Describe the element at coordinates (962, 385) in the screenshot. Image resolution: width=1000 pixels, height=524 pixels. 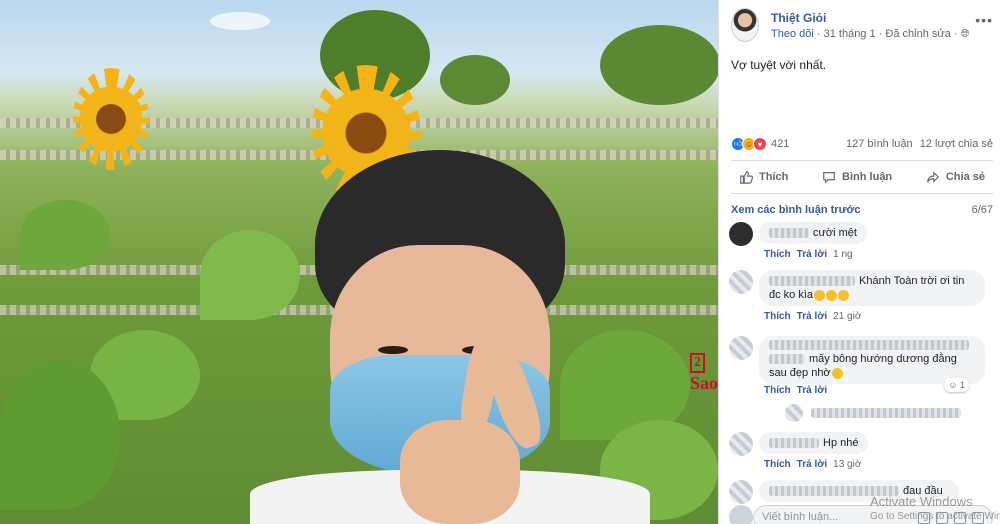
I see `comment-reaction-count: 1` at that location.